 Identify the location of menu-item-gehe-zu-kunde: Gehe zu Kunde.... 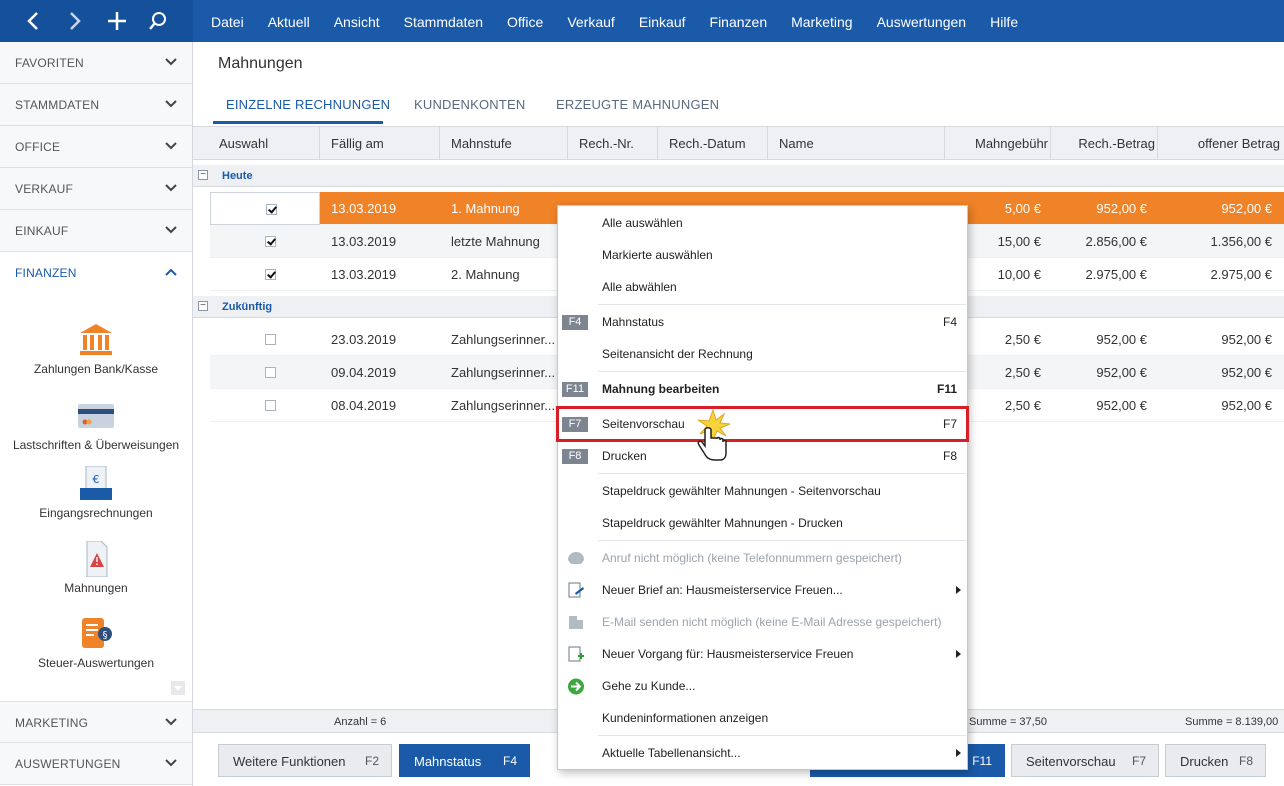
(762, 686).